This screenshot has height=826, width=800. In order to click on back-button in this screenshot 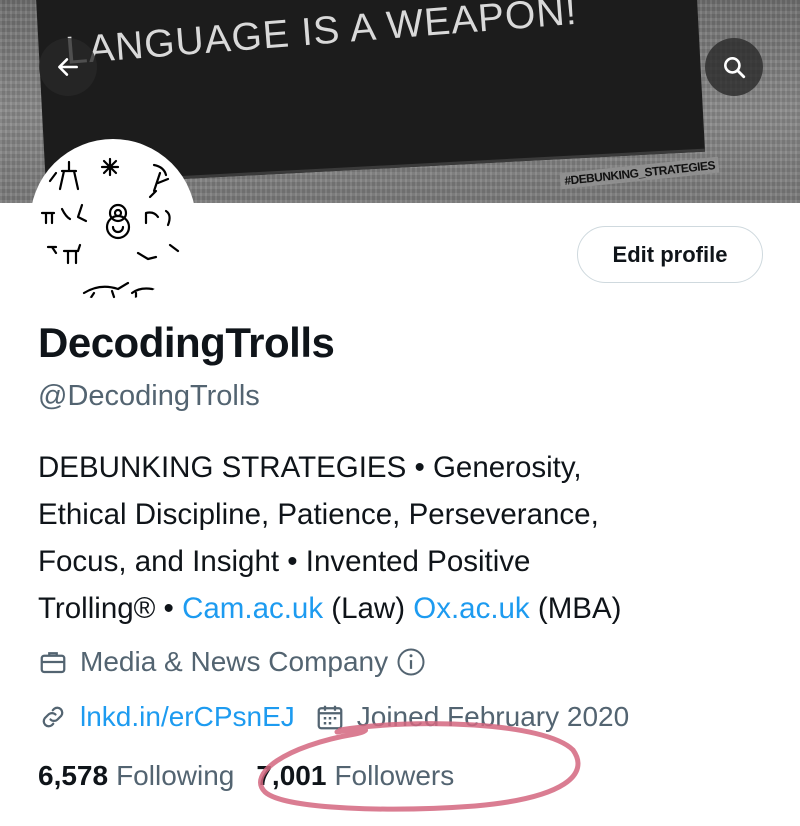, I will do `click(68, 67)`.